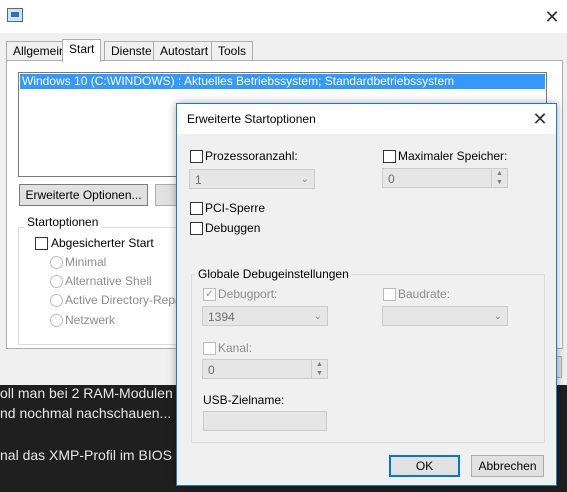  I want to click on channel-stepper: 0 ▲ ▼, so click(265, 369).